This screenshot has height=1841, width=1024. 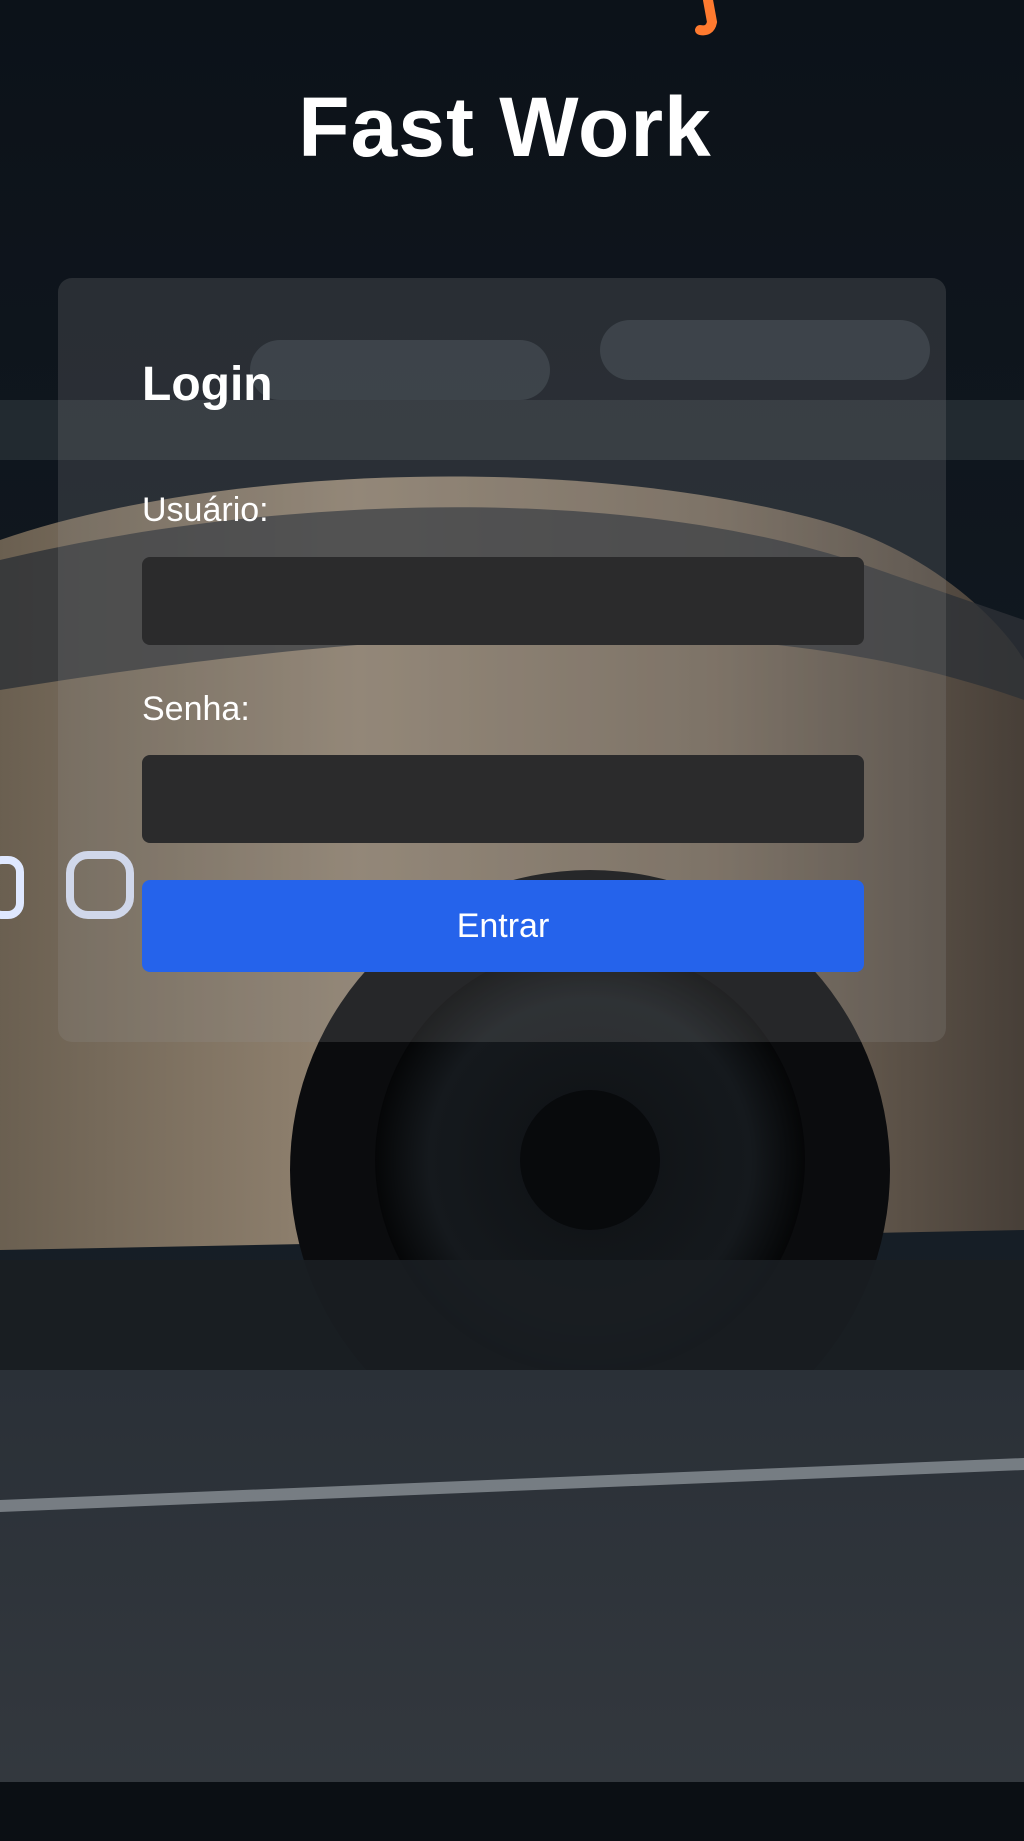 I want to click on submit-button: Entrar, so click(x=503, y=926).